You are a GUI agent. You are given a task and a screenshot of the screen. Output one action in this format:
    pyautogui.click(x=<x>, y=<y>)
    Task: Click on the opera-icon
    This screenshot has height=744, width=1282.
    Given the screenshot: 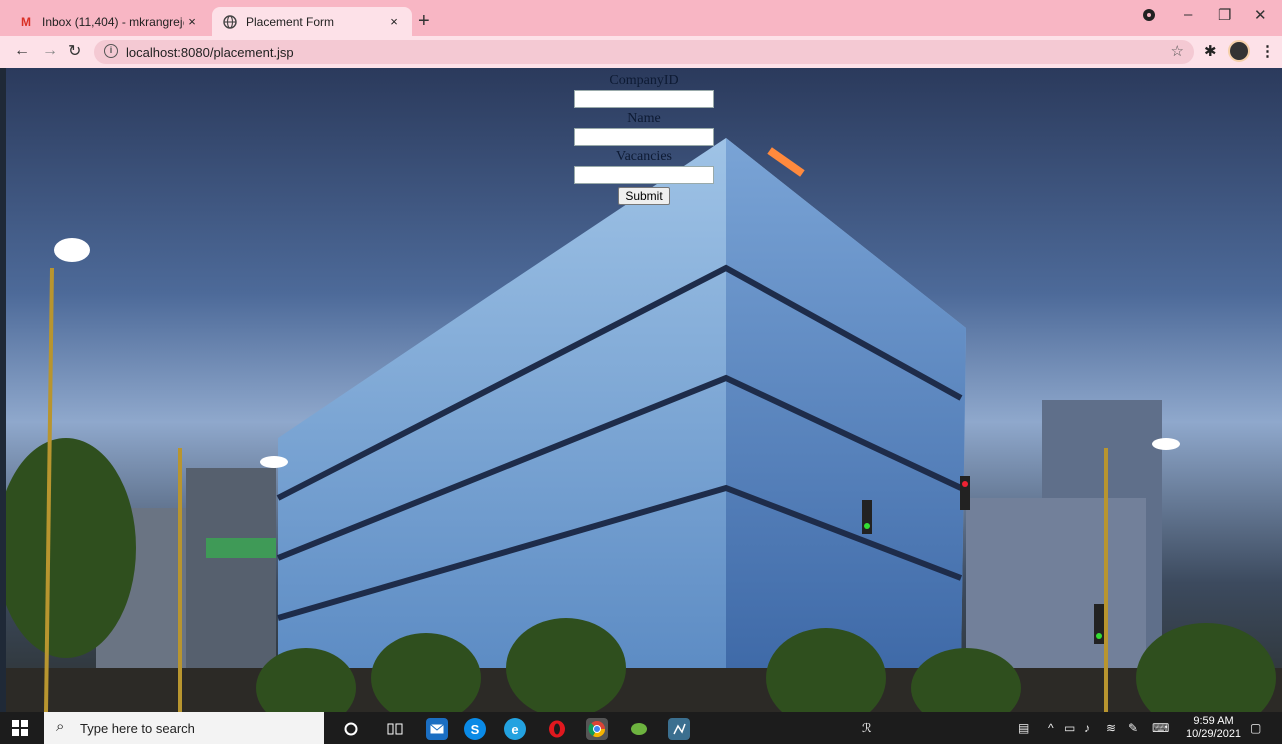 What is the action you would take?
    pyautogui.click(x=557, y=729)
    